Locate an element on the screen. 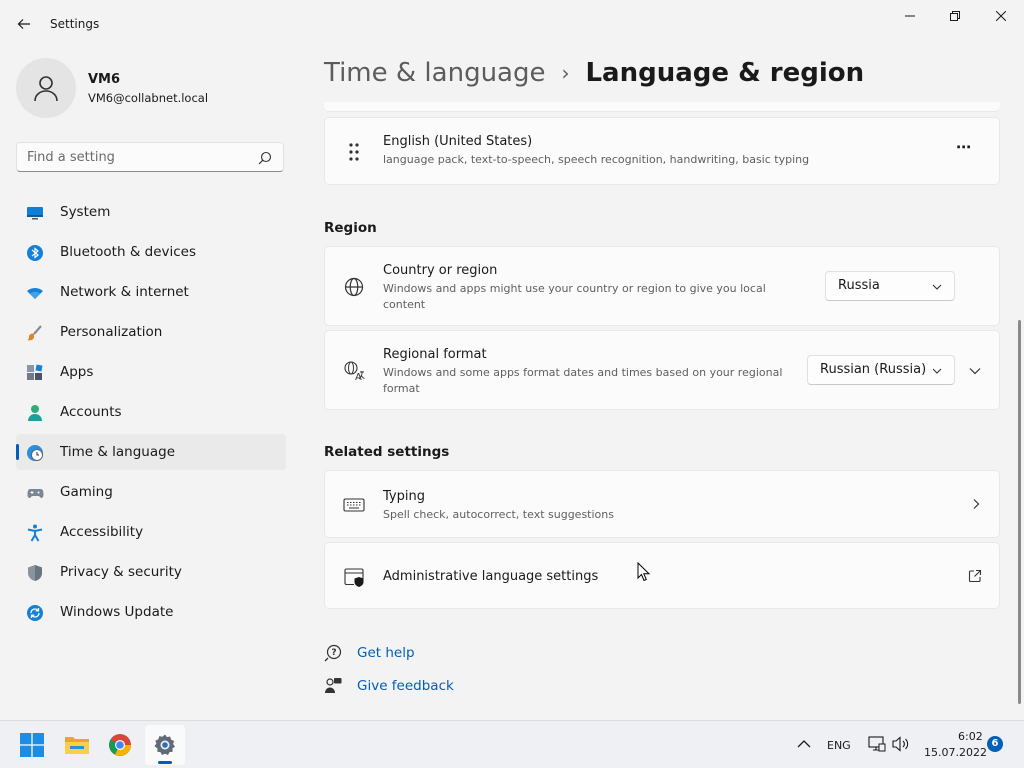  sidebar-item-label: Personalization is located at coordinates (111, 332).